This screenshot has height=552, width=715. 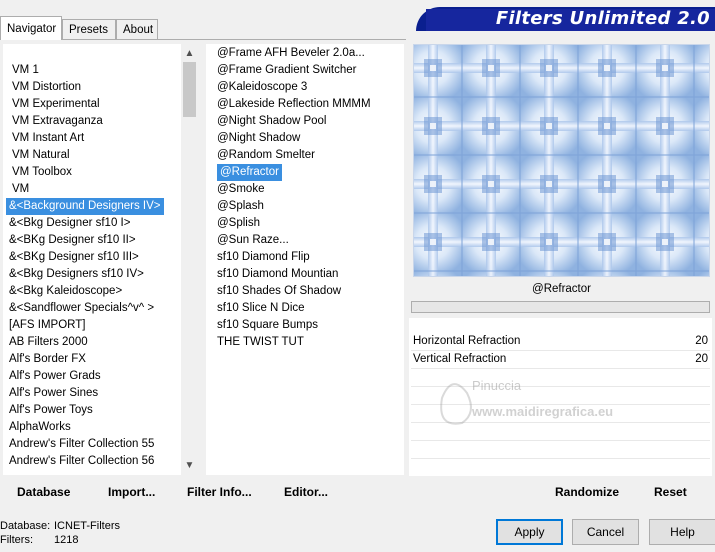 I want to click on filter-item: @Refractor, so click(x=249, y=172).